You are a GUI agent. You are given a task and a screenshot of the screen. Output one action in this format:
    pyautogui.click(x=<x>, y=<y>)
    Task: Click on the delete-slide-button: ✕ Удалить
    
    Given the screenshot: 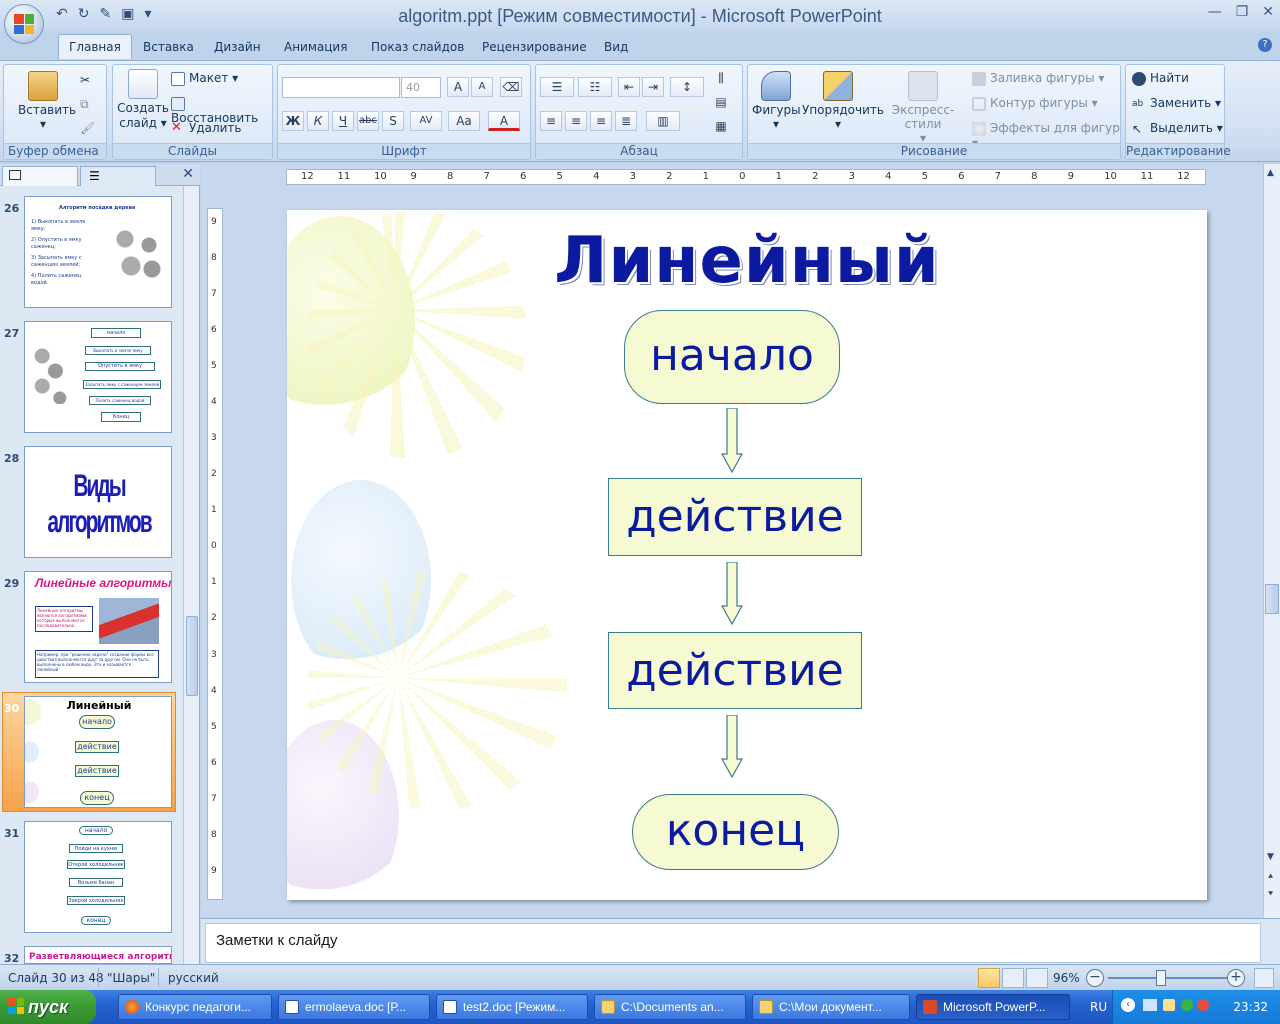 What is the action you would take?
    pyautogui.click(x=206, y=128)
    